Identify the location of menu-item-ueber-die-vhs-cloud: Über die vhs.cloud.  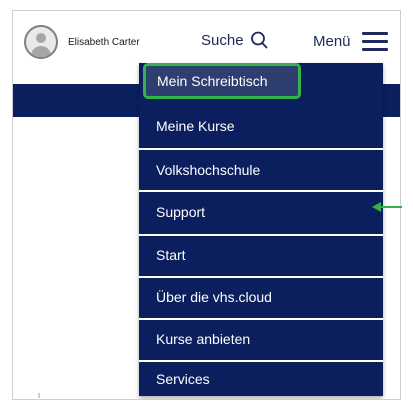
(261, 296).